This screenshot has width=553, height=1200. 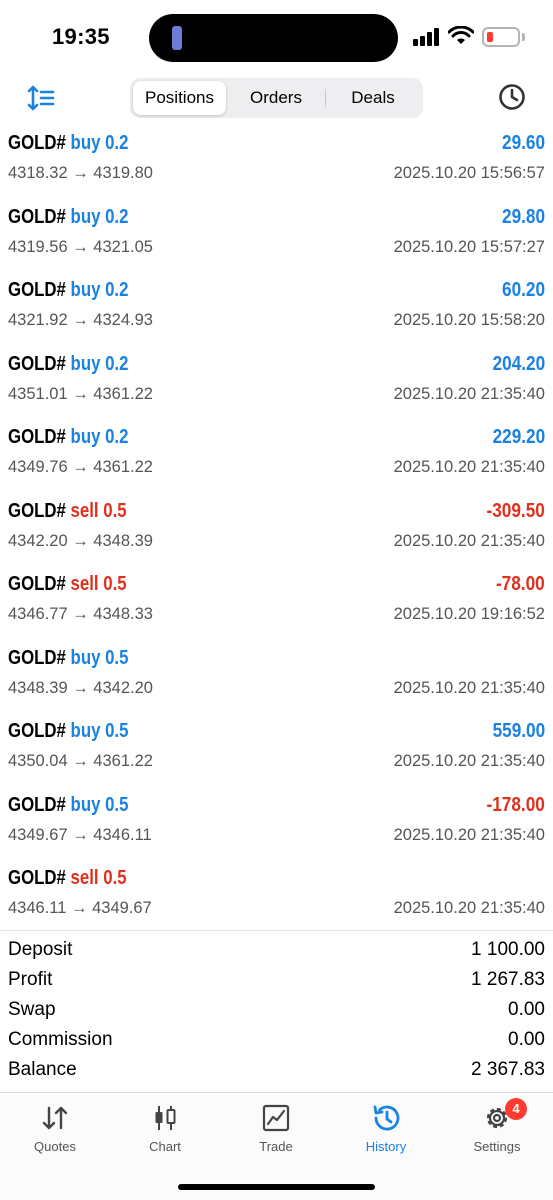 I want to click on deal-prices: 4351.01 → 4361.22, so click(x=80, y=393).